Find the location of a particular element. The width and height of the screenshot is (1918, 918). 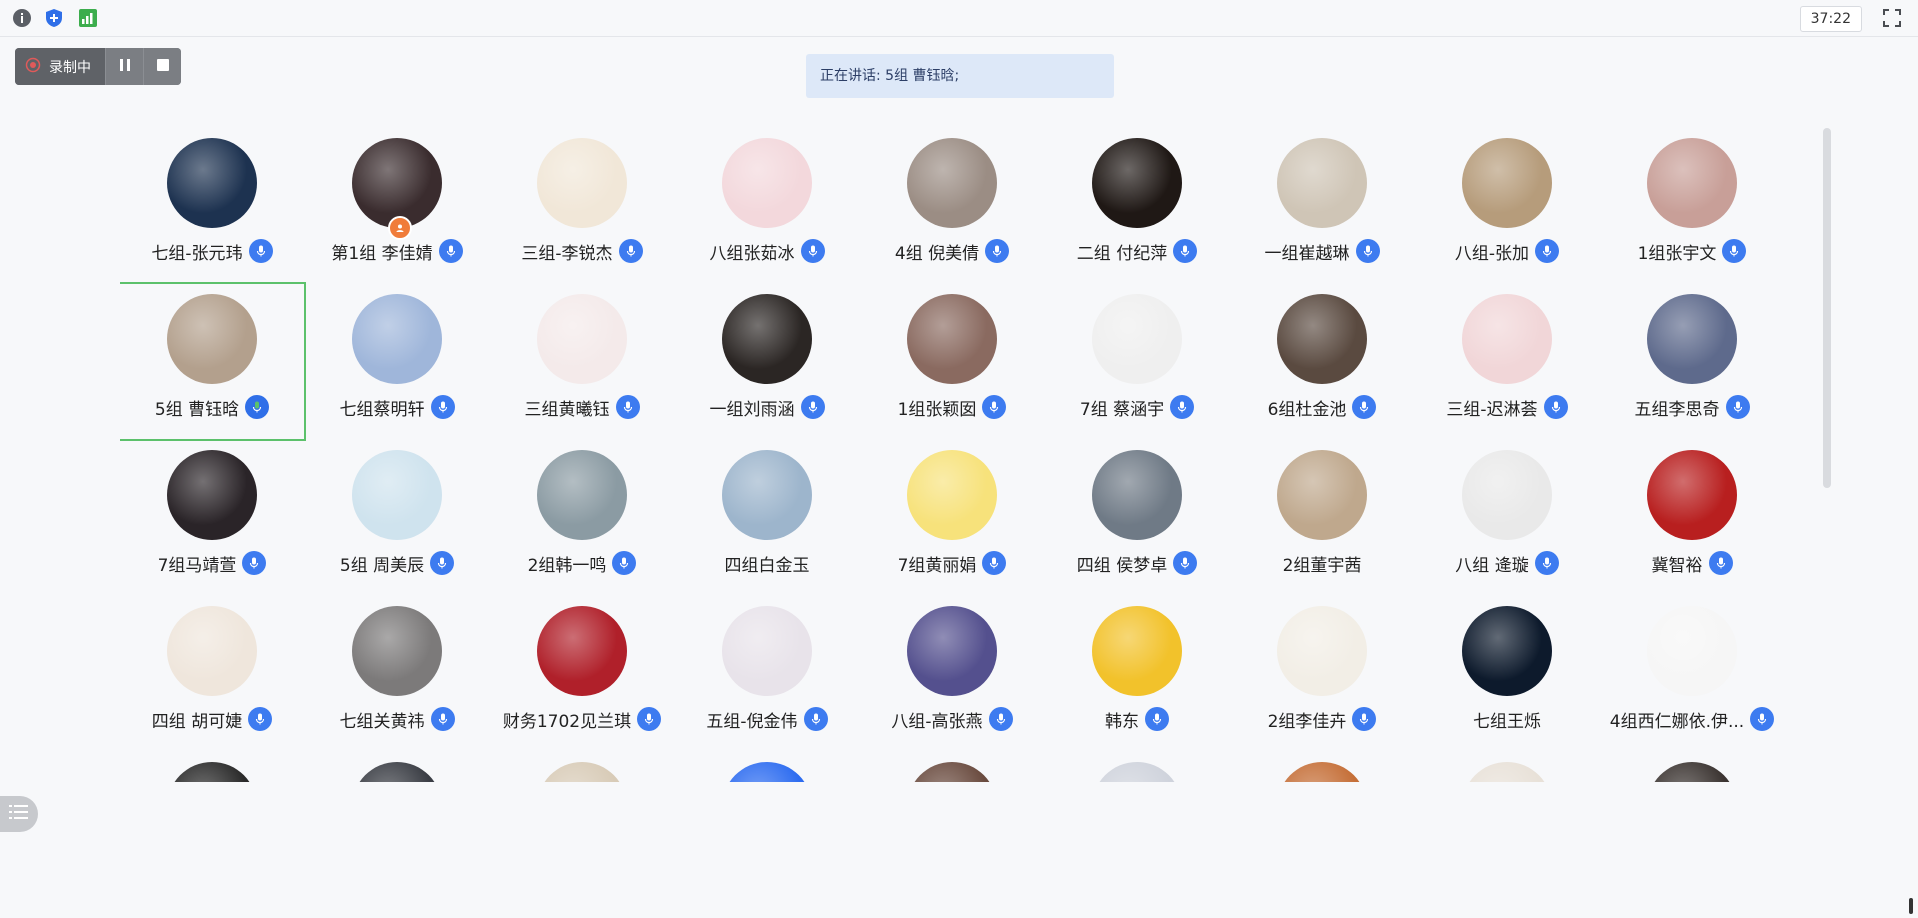

participant-tile: 一组刘雨涵 is located at coordinates (767, 361).